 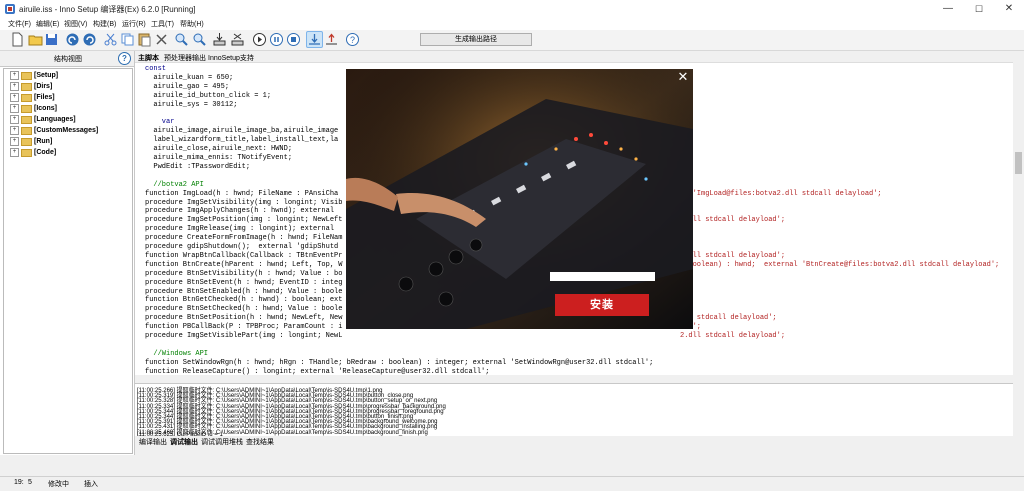 What do you see at coordinates (276, 39) in the screenshot?
I see `pause-icon` at bounding box center [276, 39].